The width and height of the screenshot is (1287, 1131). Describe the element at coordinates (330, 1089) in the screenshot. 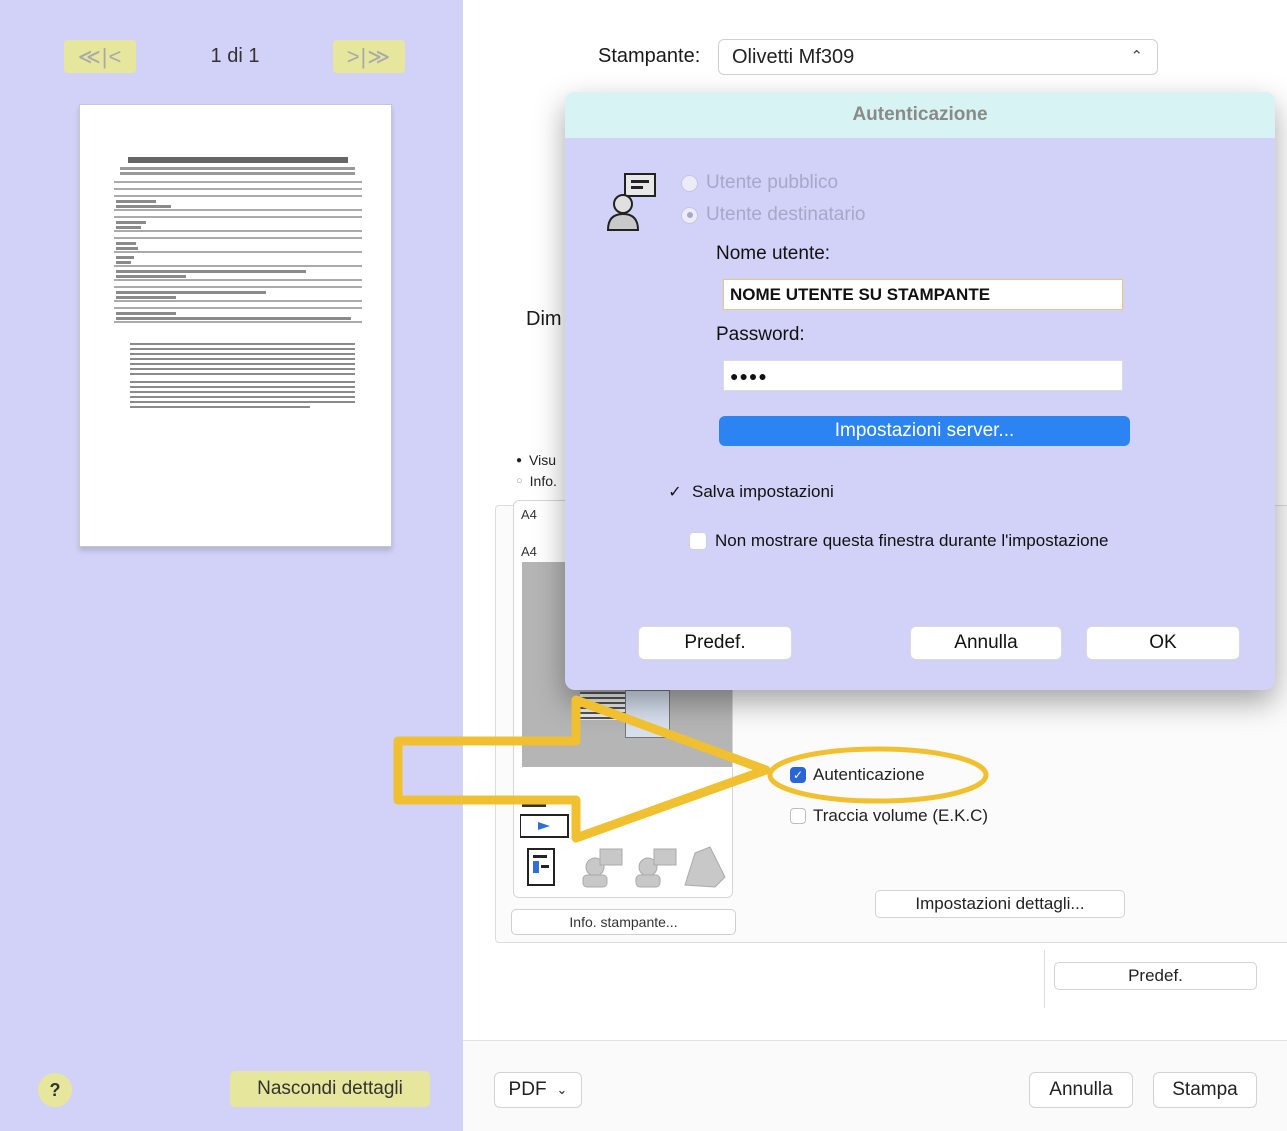

I see `hide-details-button: Nascondi dettagli` at that location.